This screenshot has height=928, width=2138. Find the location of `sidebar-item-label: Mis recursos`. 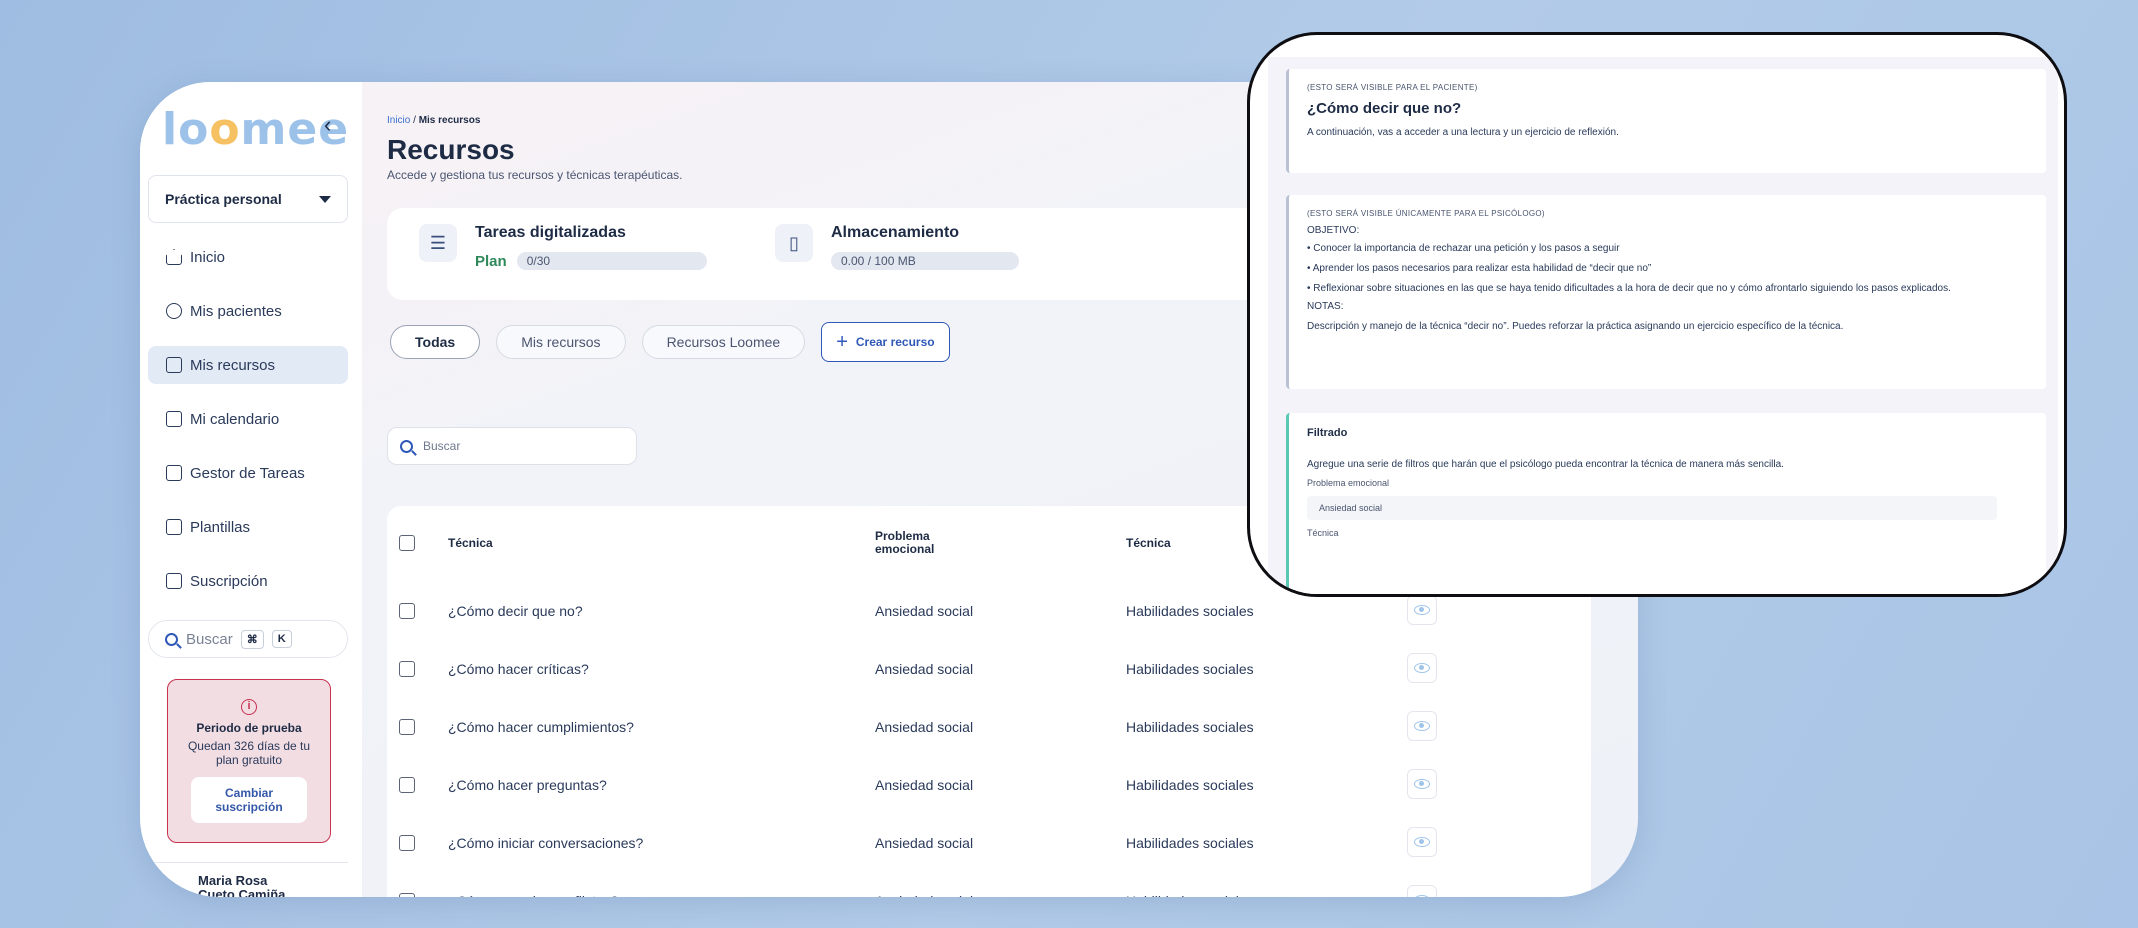

sidebar-item-label: Mis recursos is located at coordinates (233, 365).